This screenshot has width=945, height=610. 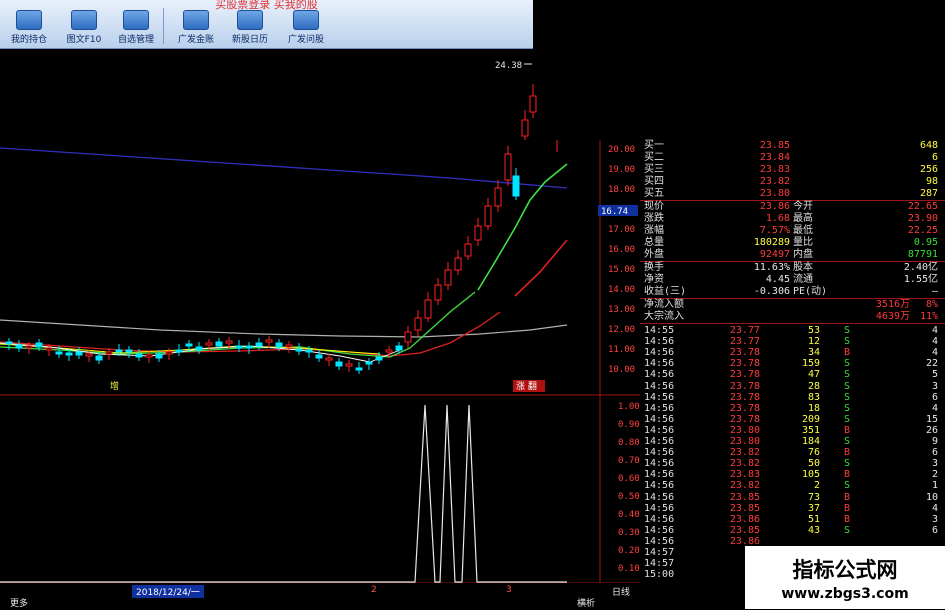 I want to click on tick-volume: 76, so click(x=813, y=453).